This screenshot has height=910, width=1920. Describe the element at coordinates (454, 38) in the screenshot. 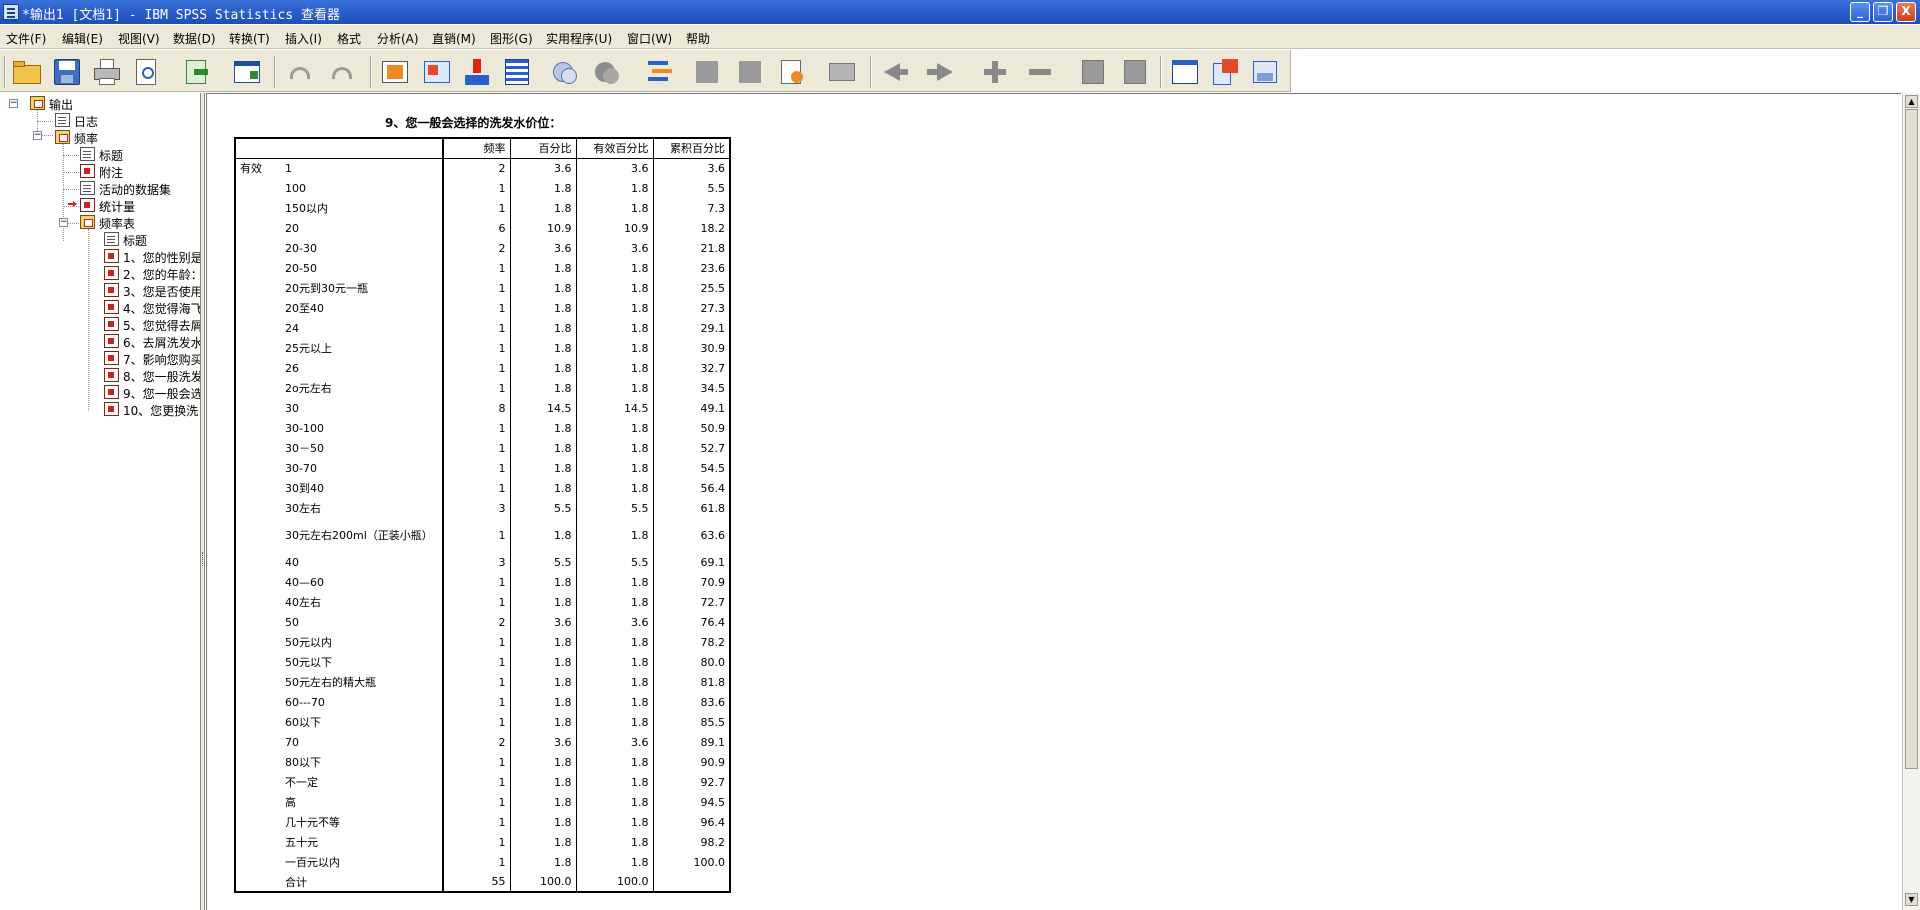

I see `menu-direct-marketing: 直销(M)` at that location.